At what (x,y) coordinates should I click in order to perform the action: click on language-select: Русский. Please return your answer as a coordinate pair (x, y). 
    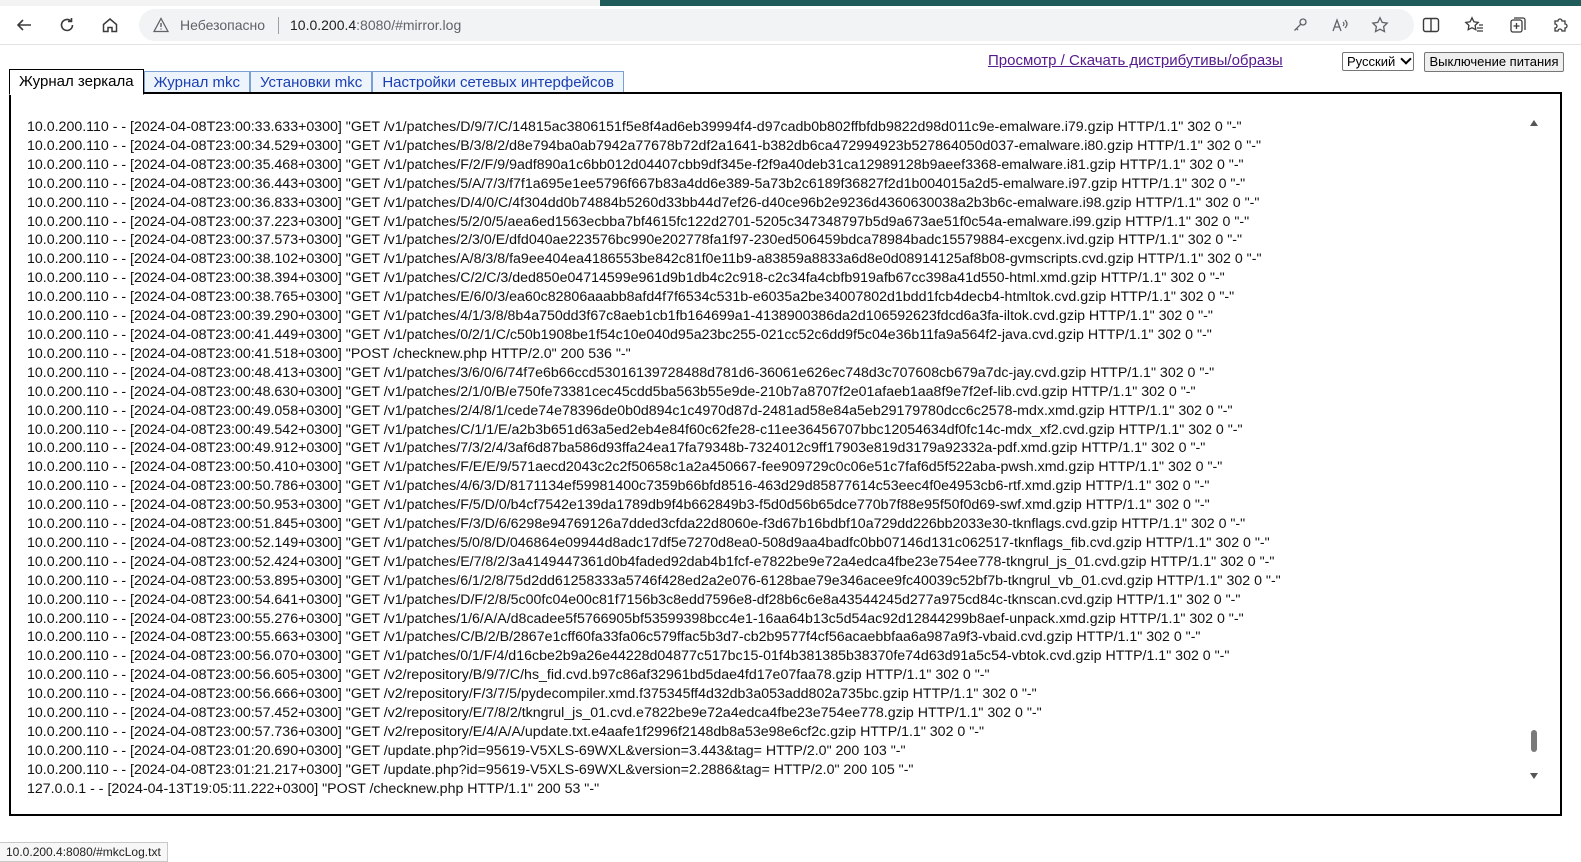
    Looking at the image, I should click on (1378, 61).